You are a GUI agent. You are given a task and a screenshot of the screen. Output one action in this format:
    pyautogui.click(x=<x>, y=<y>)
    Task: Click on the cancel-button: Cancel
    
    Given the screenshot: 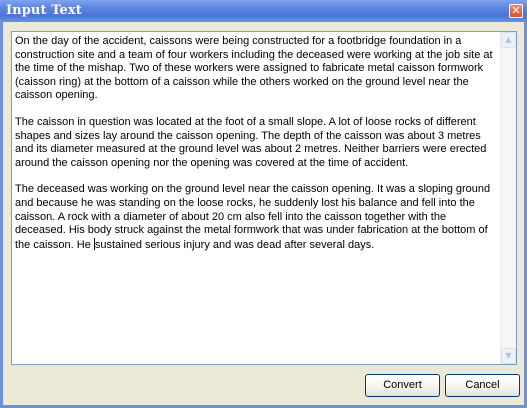 What is the action you would take?
    pyautogui.click(x=482, y=385)
    